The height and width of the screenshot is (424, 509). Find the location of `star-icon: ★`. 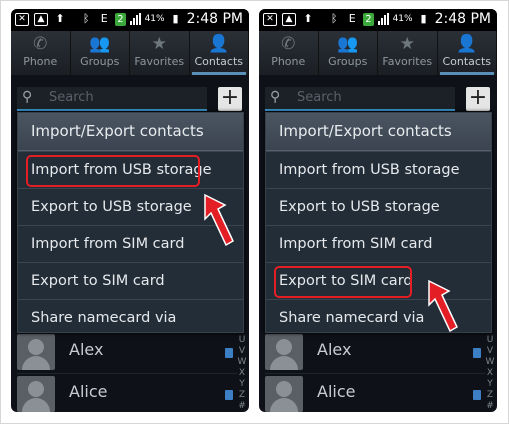

star-icon: ★ is located at coordinates (159, 44).